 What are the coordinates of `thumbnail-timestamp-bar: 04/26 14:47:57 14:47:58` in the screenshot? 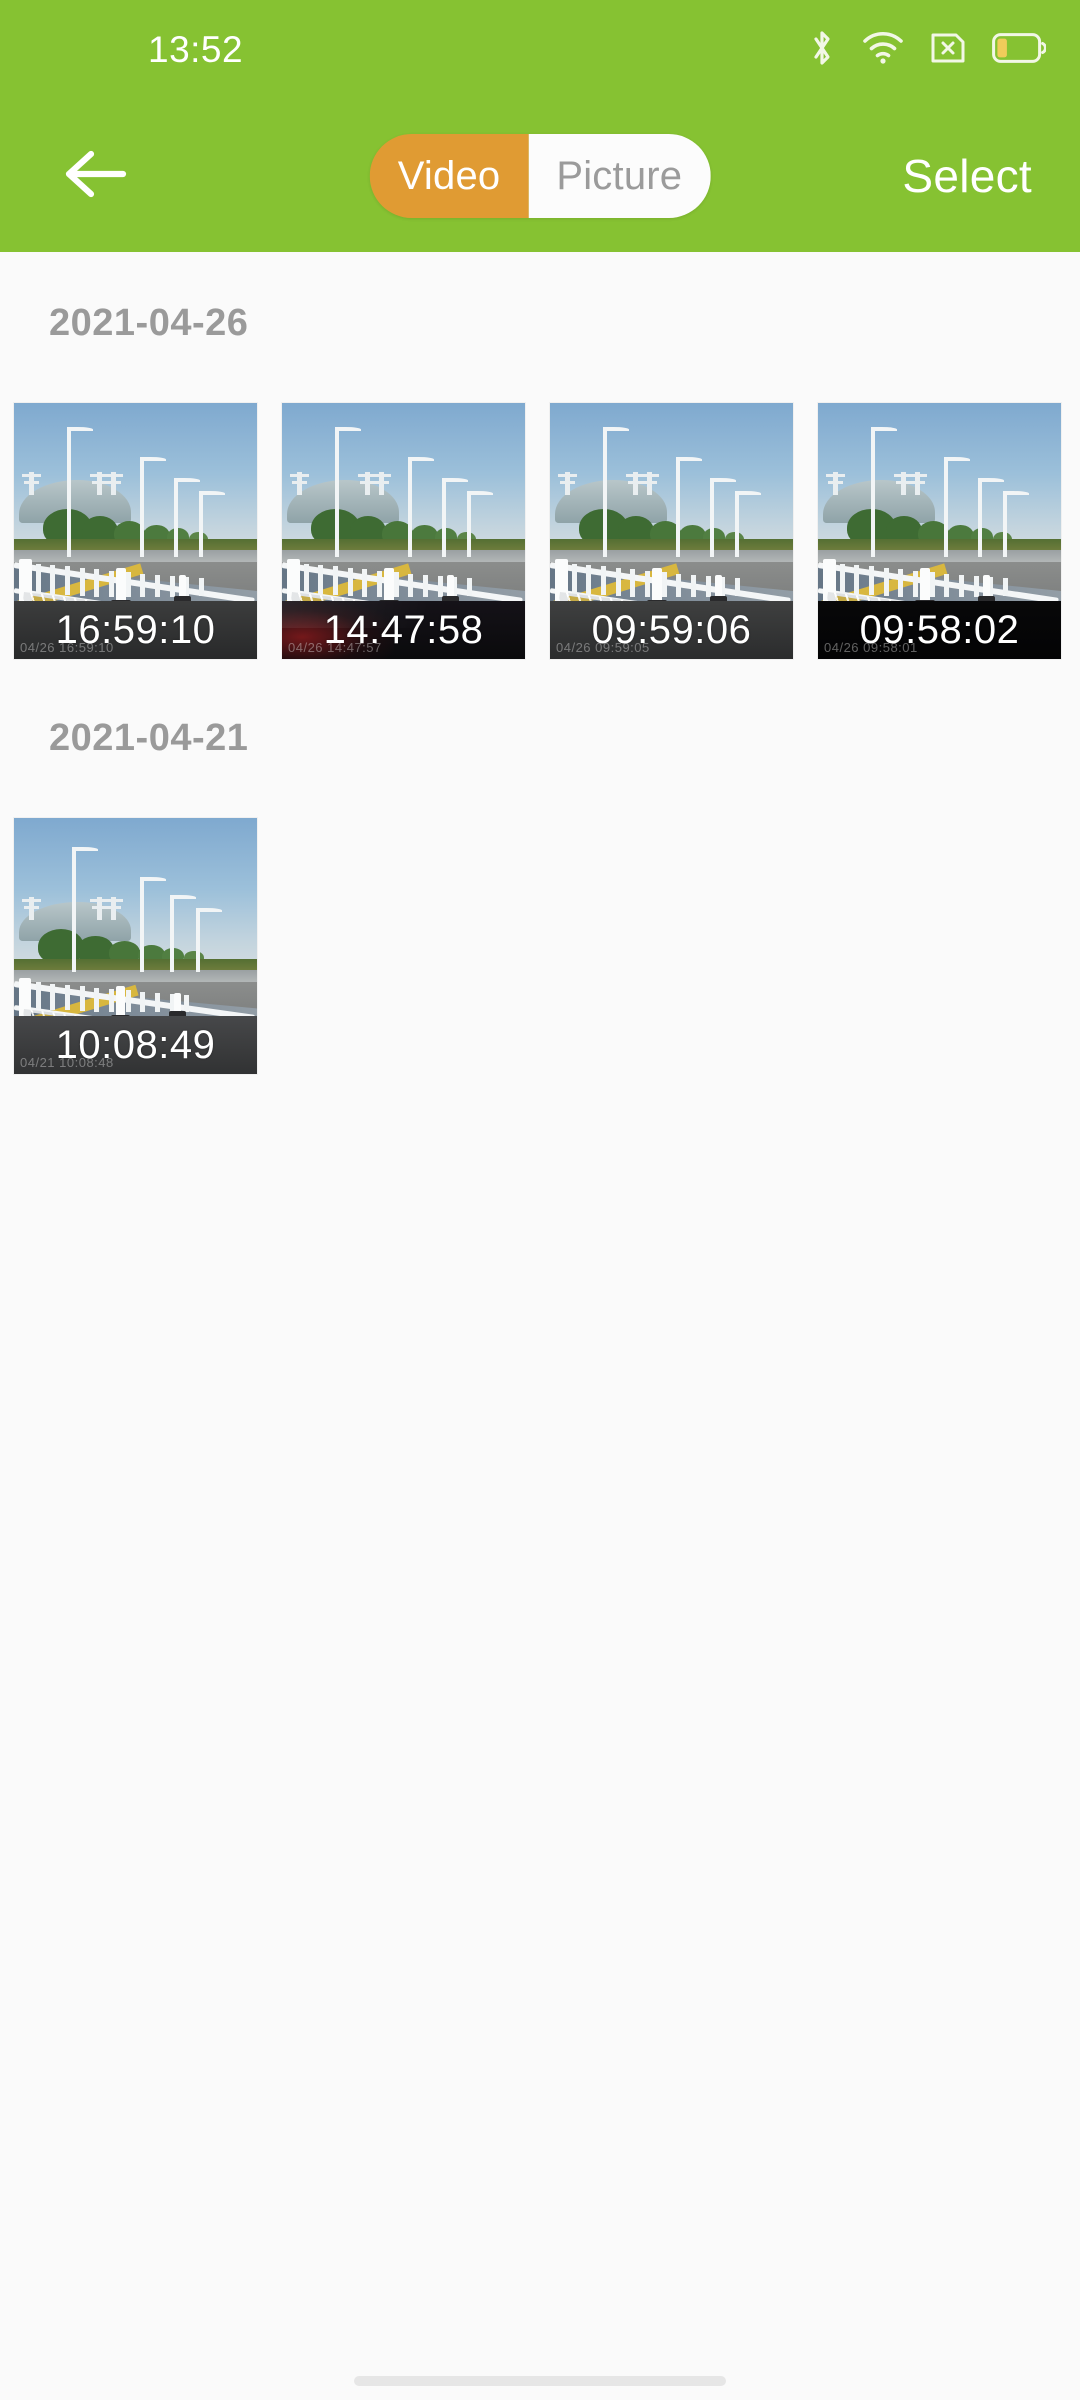 It's located at (403, 630).